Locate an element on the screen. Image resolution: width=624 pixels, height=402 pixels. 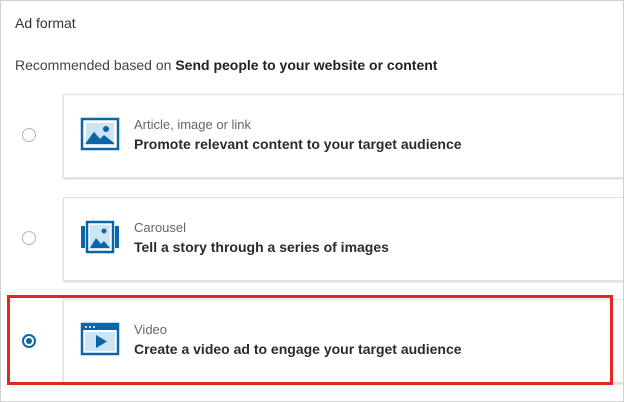
recommendation-objective: Send people to your website or content is located at coordinates (306, 65).